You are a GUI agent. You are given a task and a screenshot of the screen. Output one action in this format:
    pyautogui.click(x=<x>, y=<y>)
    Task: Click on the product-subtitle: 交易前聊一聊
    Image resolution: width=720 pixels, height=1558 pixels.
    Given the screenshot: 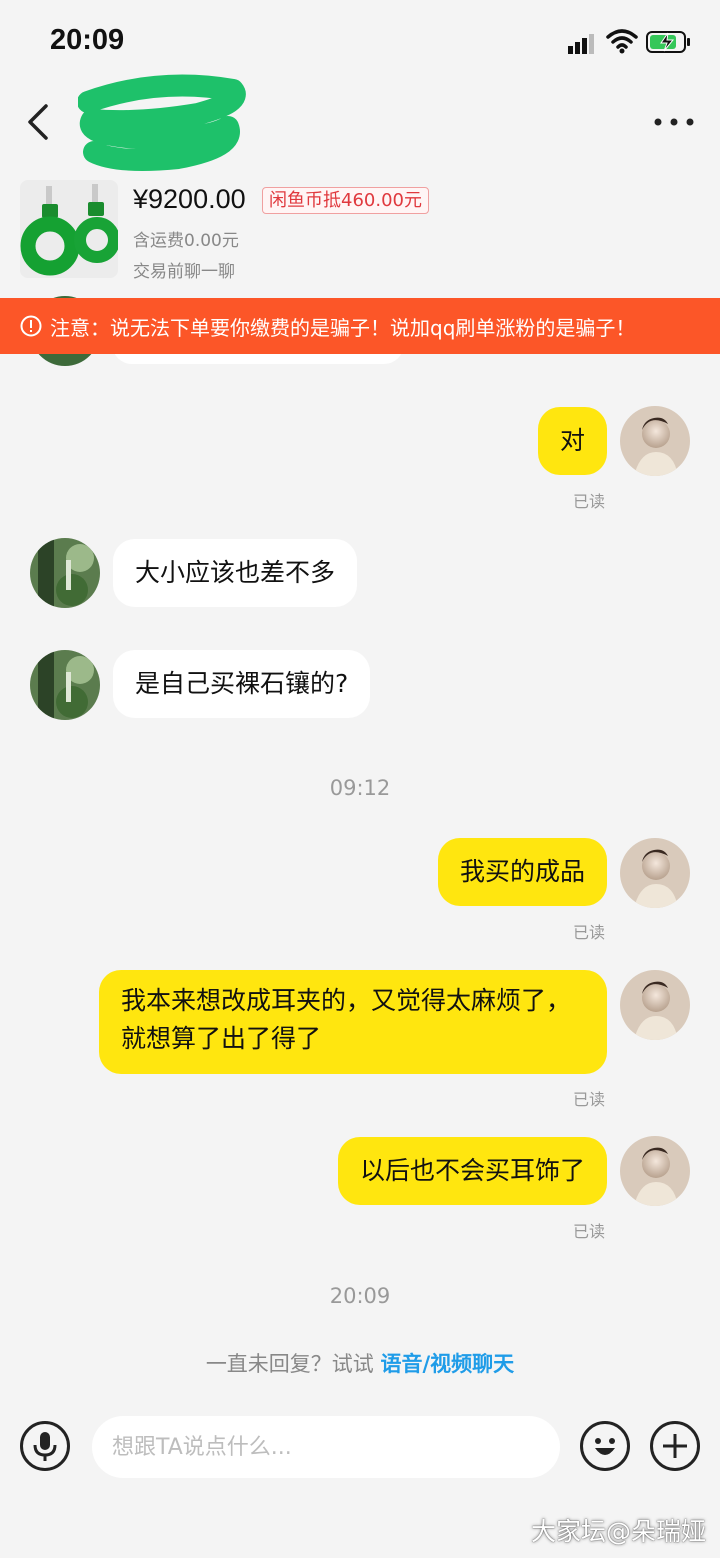 What is the action you would take?
    pyautogui.click(x=184, y=272)
    